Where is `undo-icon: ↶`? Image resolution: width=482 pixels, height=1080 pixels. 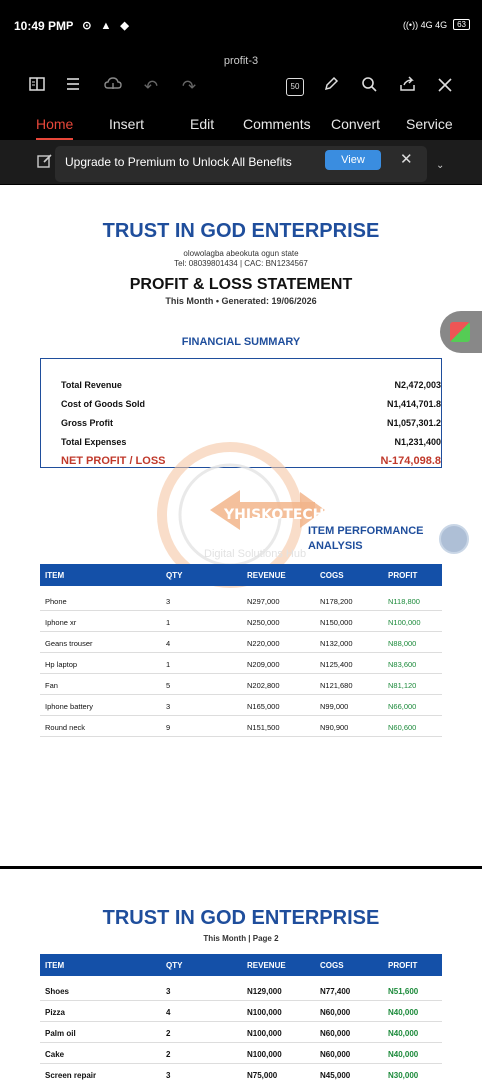
undo-icon: ↶ is located at coordinates (151, 87).